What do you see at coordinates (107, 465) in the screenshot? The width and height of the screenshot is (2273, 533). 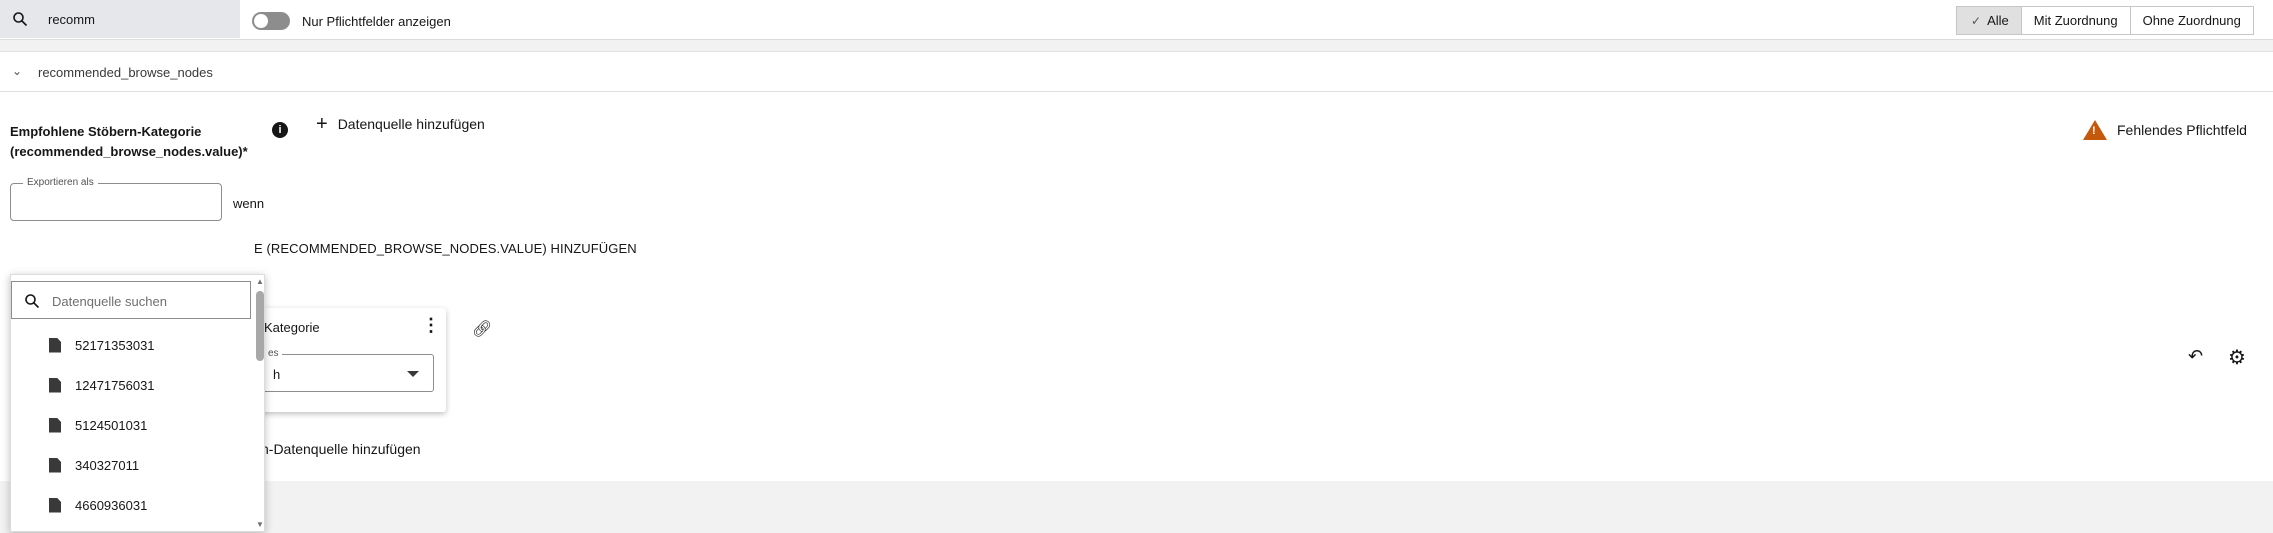 I see `list-item-label: 340327011` at bounding box center [107, 465].